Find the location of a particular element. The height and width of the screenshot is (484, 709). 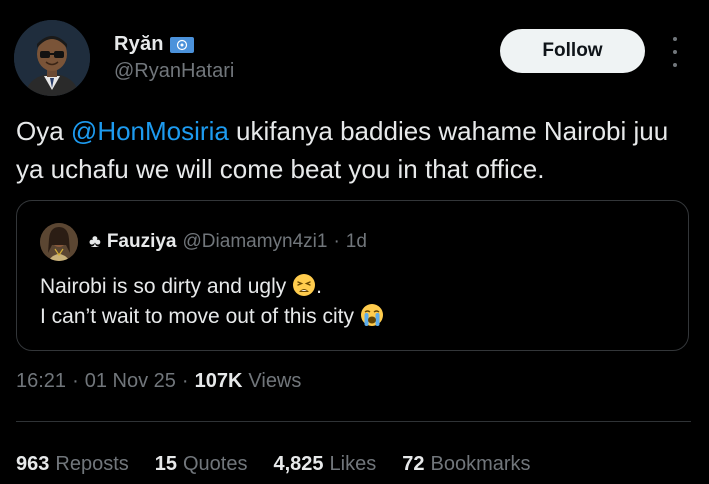

quote-avatar-illustration is located at coordinates (59, 242).